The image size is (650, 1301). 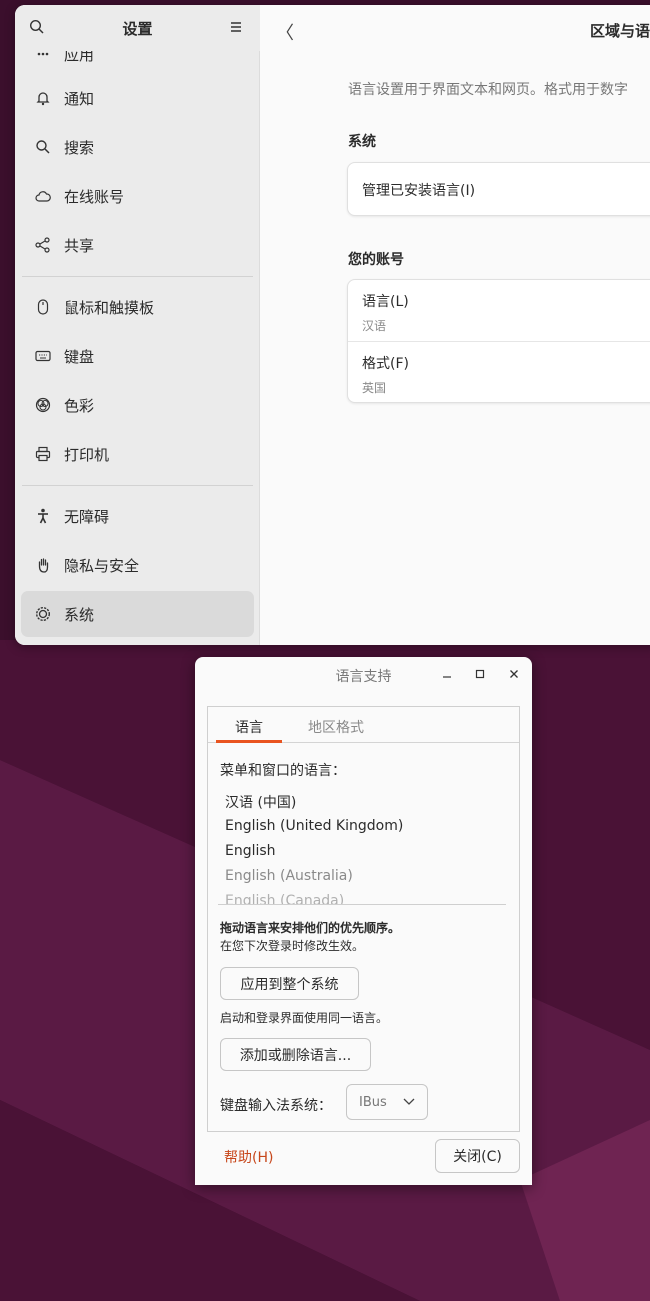 What do you see at coordinates (137, 454) in the screenshot?
I see `sidebar-item-printers: 打印机` at bounding box center [137, 454].